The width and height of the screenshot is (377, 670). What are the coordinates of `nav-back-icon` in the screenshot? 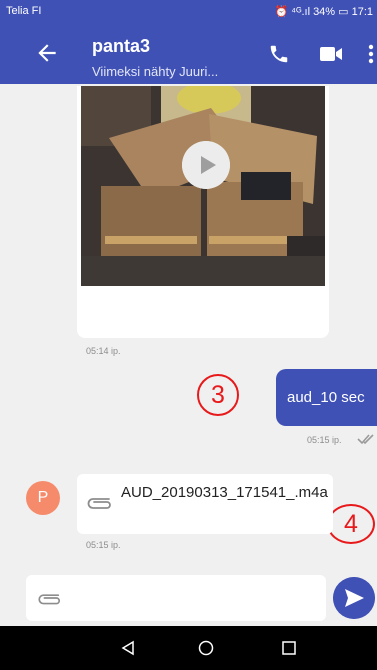 It's located at (128, 648).